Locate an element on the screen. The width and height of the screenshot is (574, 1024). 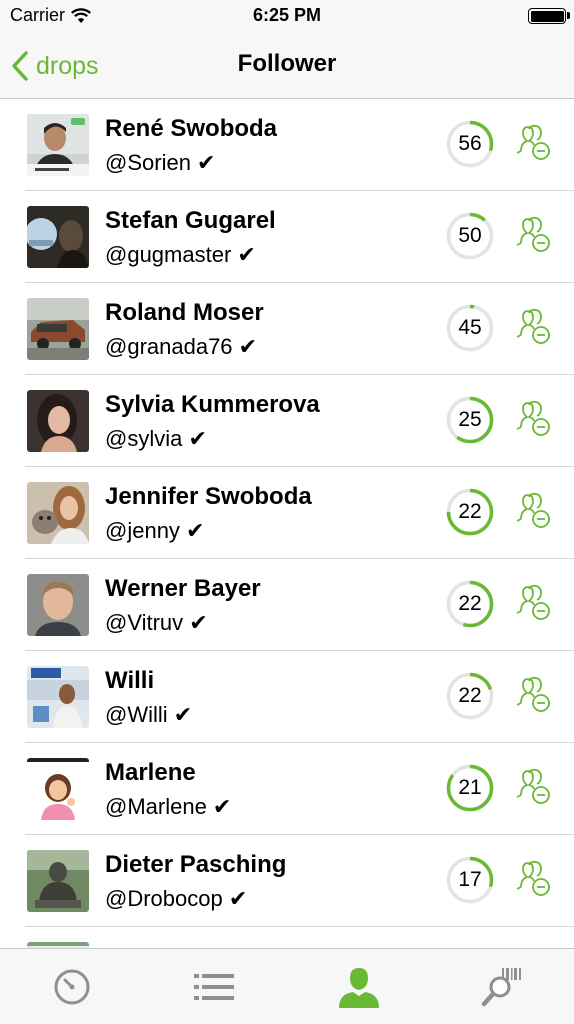
follower-row: Jennifer Swoboda @jenny ✔ 22 is located at coordinates (287, 513).